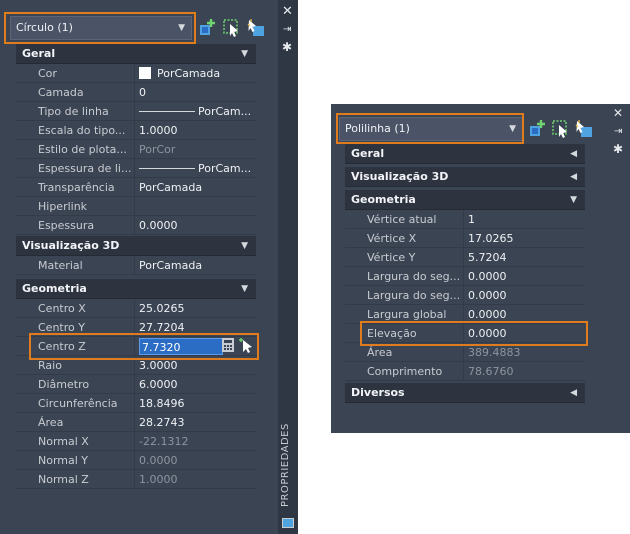  I want to click on section-general-header: Geral ◀, so click(465, 154).